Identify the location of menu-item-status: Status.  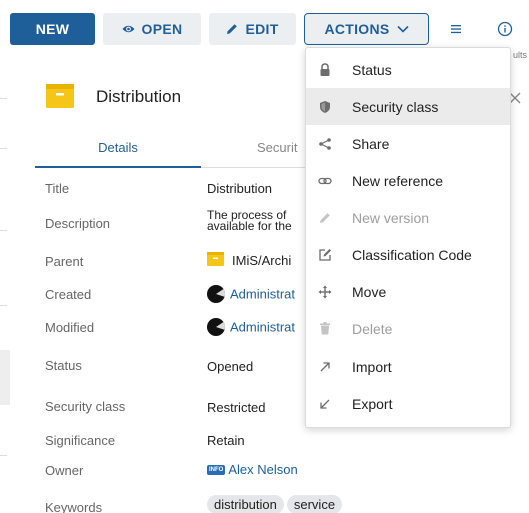
(408, 69).